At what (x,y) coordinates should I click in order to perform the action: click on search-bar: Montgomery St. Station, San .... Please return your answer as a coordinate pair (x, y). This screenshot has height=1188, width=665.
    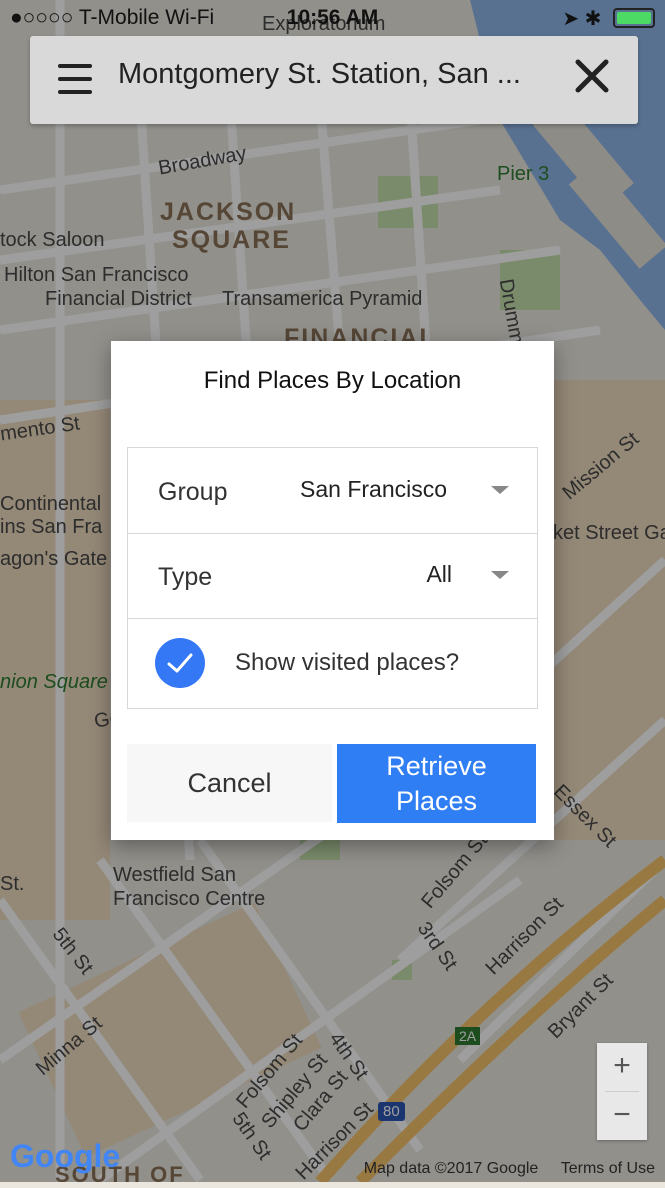
    Looking at the image, I should click on (334, 80).